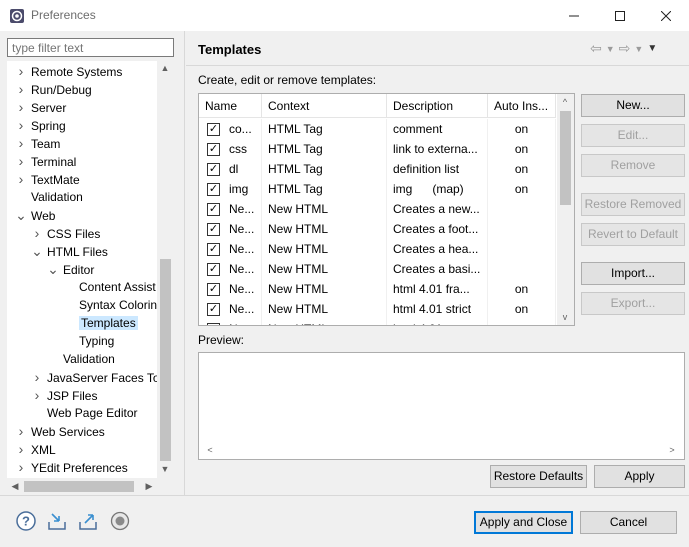 This screenshot has height=547, width=689. What do you see at coordinates (596, 49) in the screenshot?
I see `back-arrow-icon: ⇦` at bounding box center [596, 49].